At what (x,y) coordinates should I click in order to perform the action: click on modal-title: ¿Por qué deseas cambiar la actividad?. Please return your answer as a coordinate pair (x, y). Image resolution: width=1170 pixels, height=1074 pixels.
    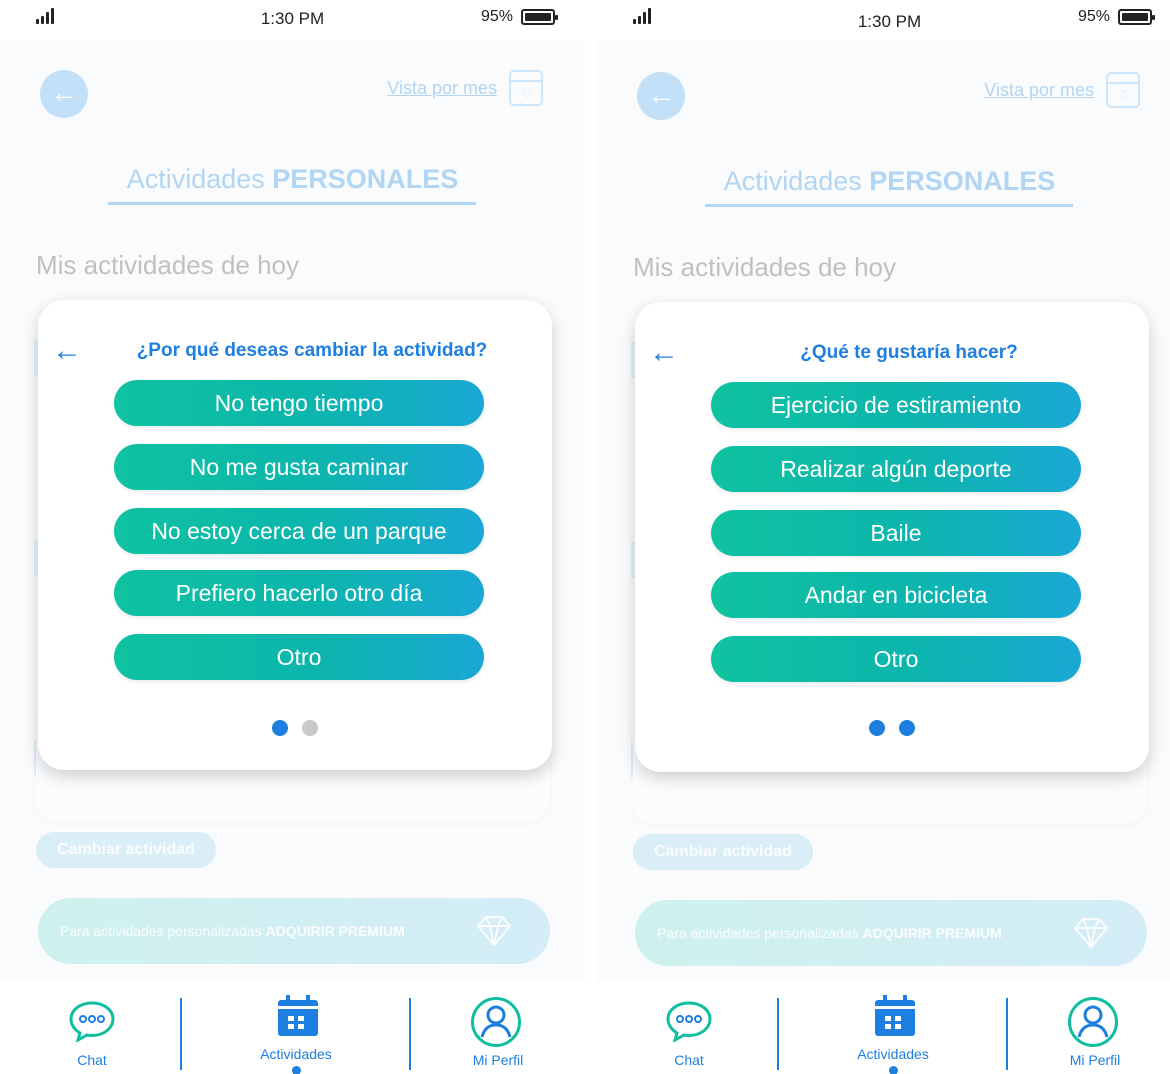
    Looking at the image, I should click on (312, 350).